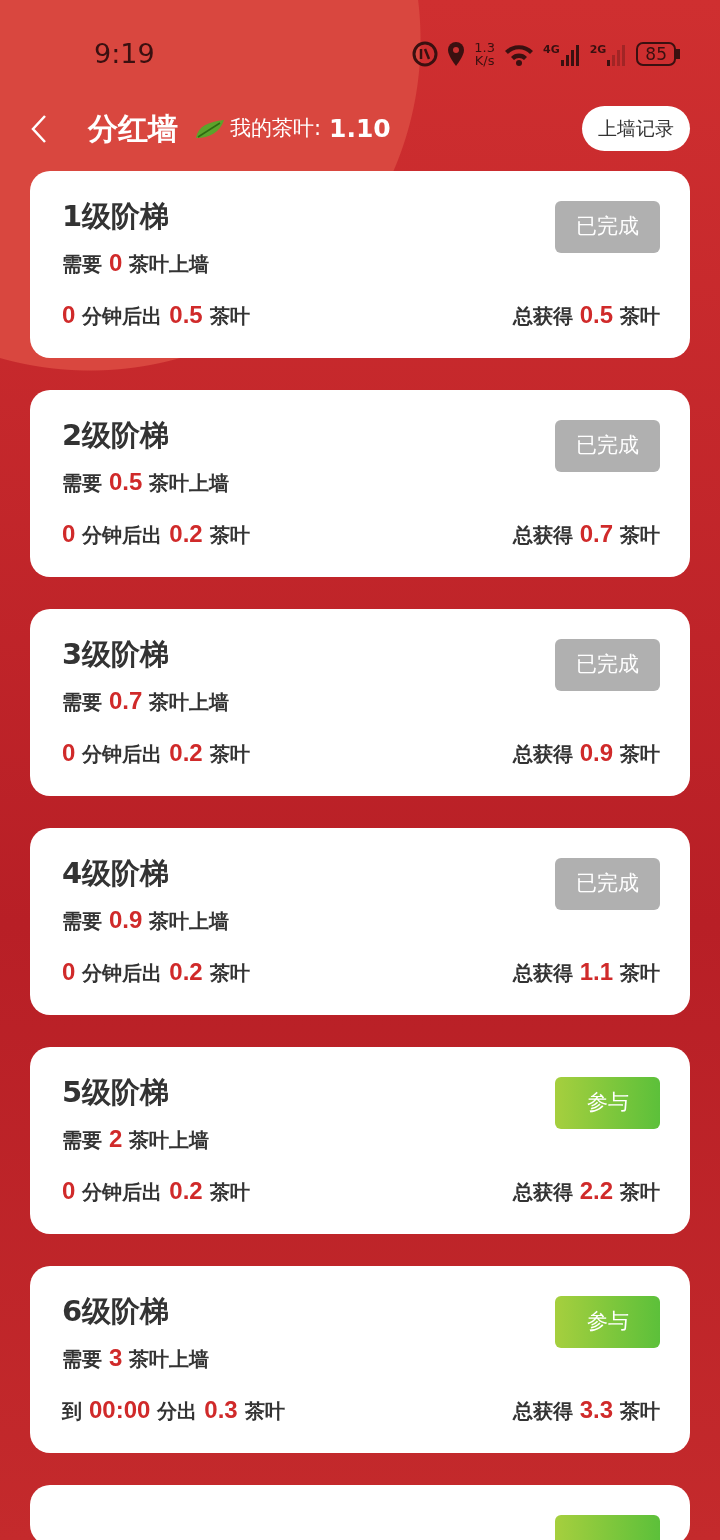 Image resolution: width=720 pixels, height=1540 pixels. What do you see at coordinates (136, 263) in the screenshot?
I see `requirement-text: 需要 0 茶叶上墙` at bounding box center [136, 263].